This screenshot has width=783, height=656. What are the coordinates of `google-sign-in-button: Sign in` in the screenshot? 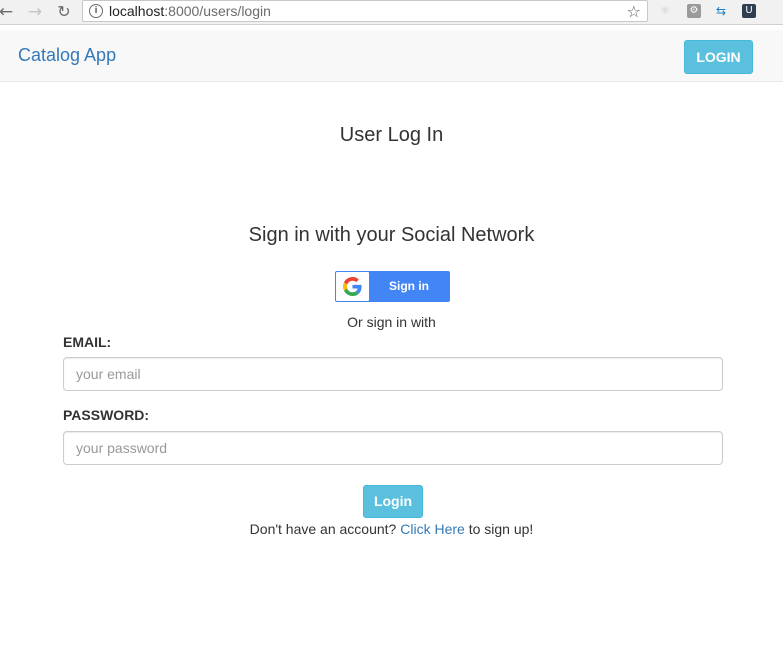 It's located at (392, 286).